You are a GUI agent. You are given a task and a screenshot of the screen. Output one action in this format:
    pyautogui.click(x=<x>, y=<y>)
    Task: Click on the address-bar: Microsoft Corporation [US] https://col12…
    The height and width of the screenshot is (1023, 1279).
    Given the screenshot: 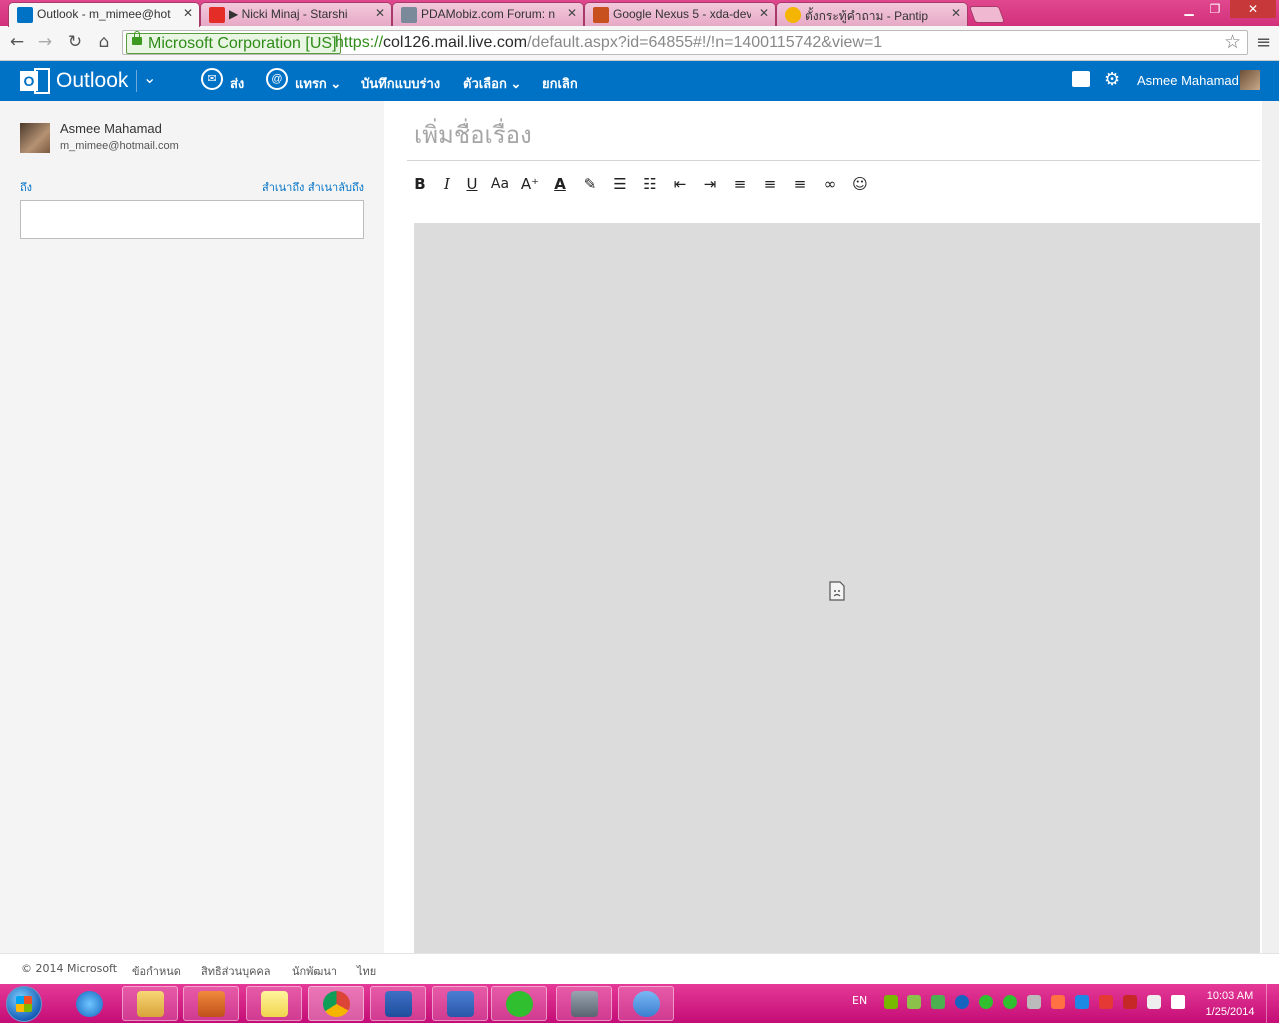 What is the action you would take?
    pyautogui.click(x=685, y=42)
    